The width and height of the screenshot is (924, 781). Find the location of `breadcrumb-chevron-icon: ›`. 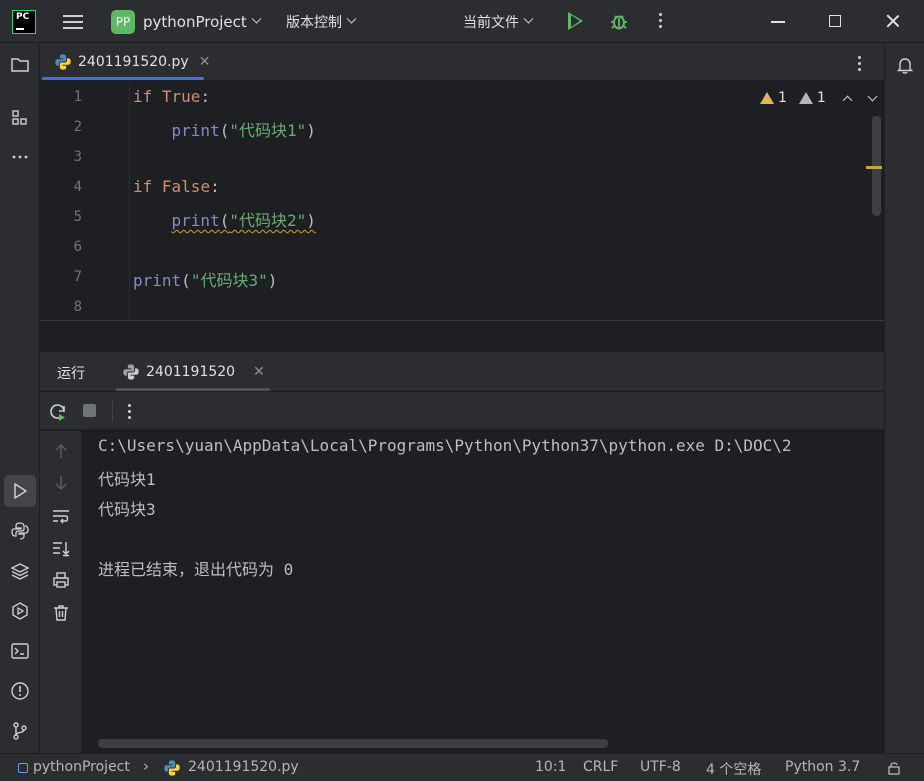

breadcrumb-chevron-icon: › is located at coordinates (146, 766).